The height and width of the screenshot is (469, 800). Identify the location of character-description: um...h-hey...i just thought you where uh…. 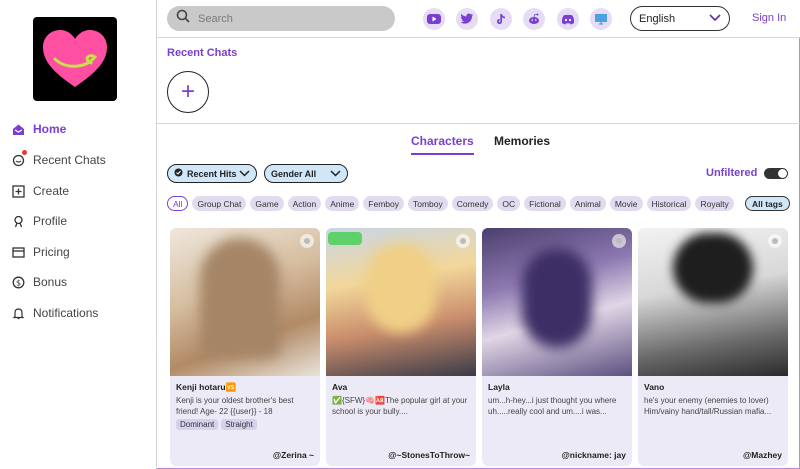
(552, 406).